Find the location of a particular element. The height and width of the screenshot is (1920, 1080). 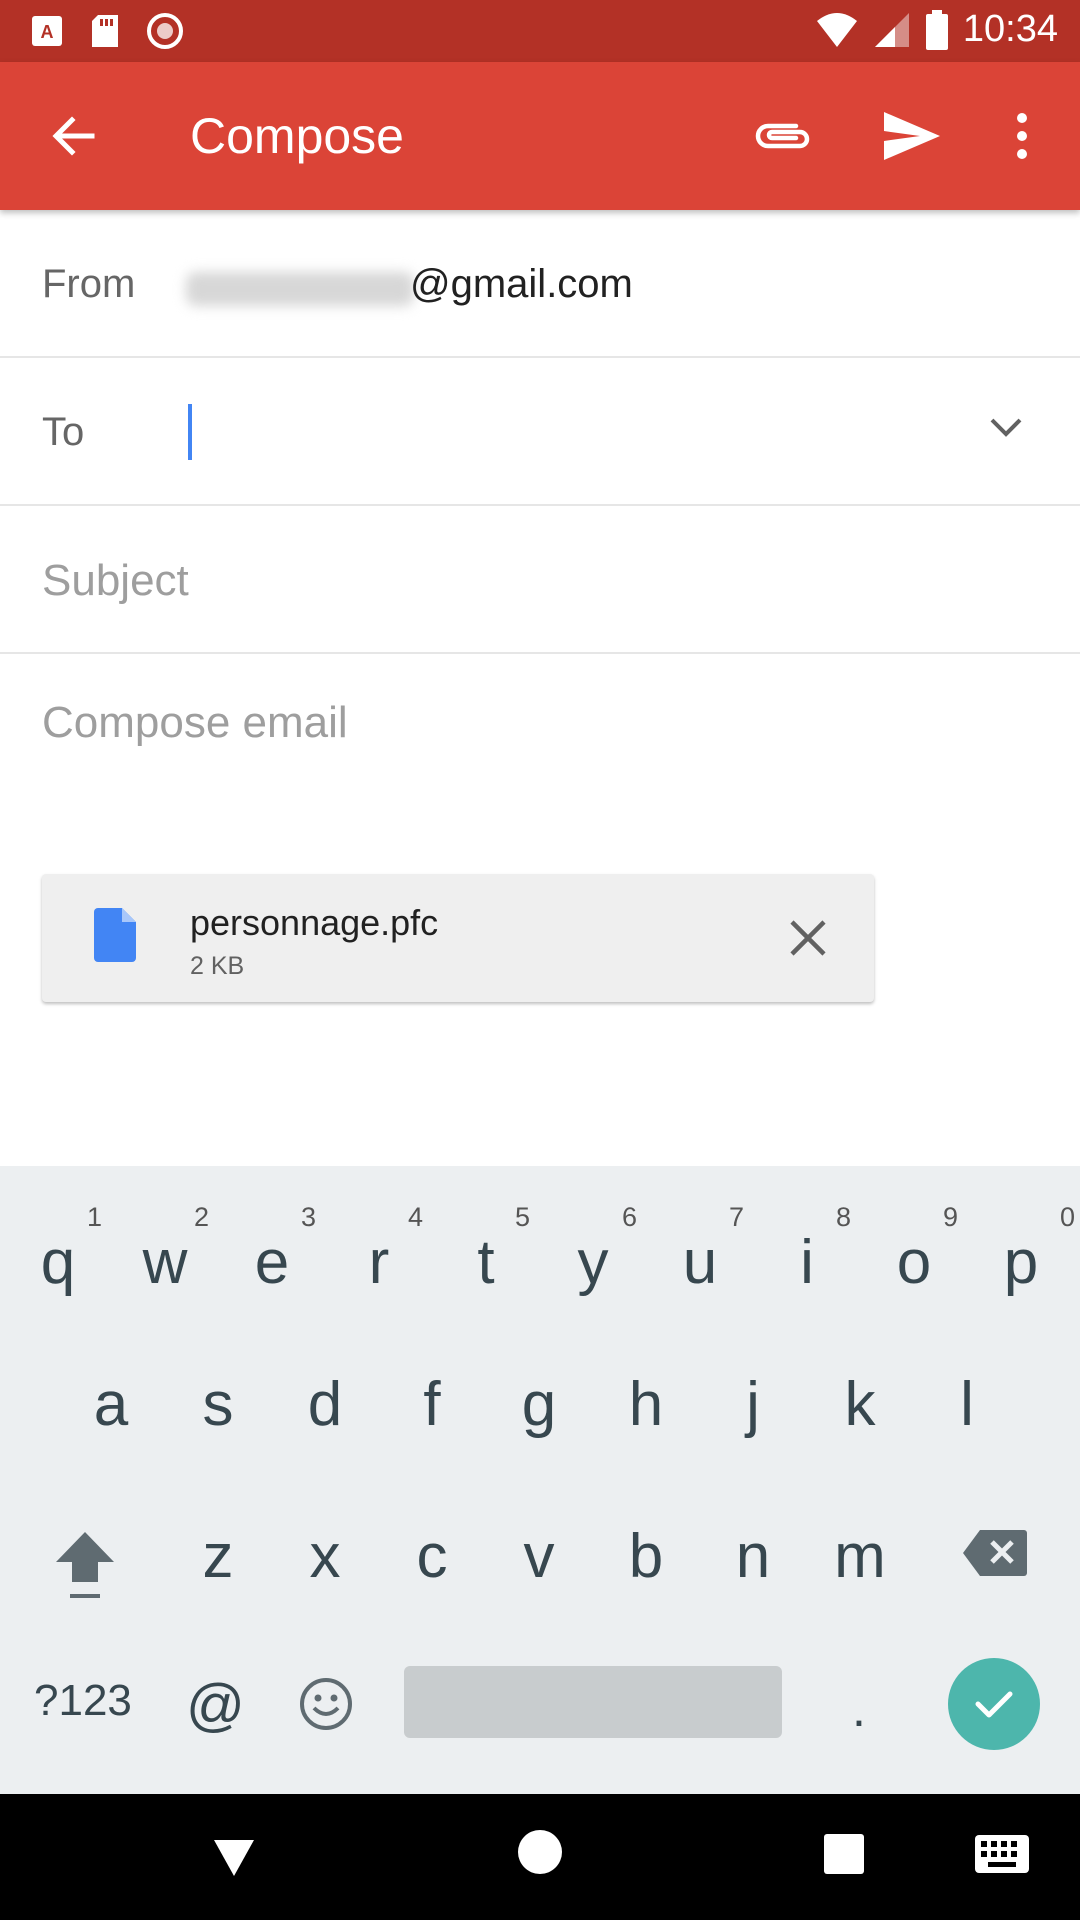

compose-body-placeholder: Compose email is located at coordinates (195, 723).